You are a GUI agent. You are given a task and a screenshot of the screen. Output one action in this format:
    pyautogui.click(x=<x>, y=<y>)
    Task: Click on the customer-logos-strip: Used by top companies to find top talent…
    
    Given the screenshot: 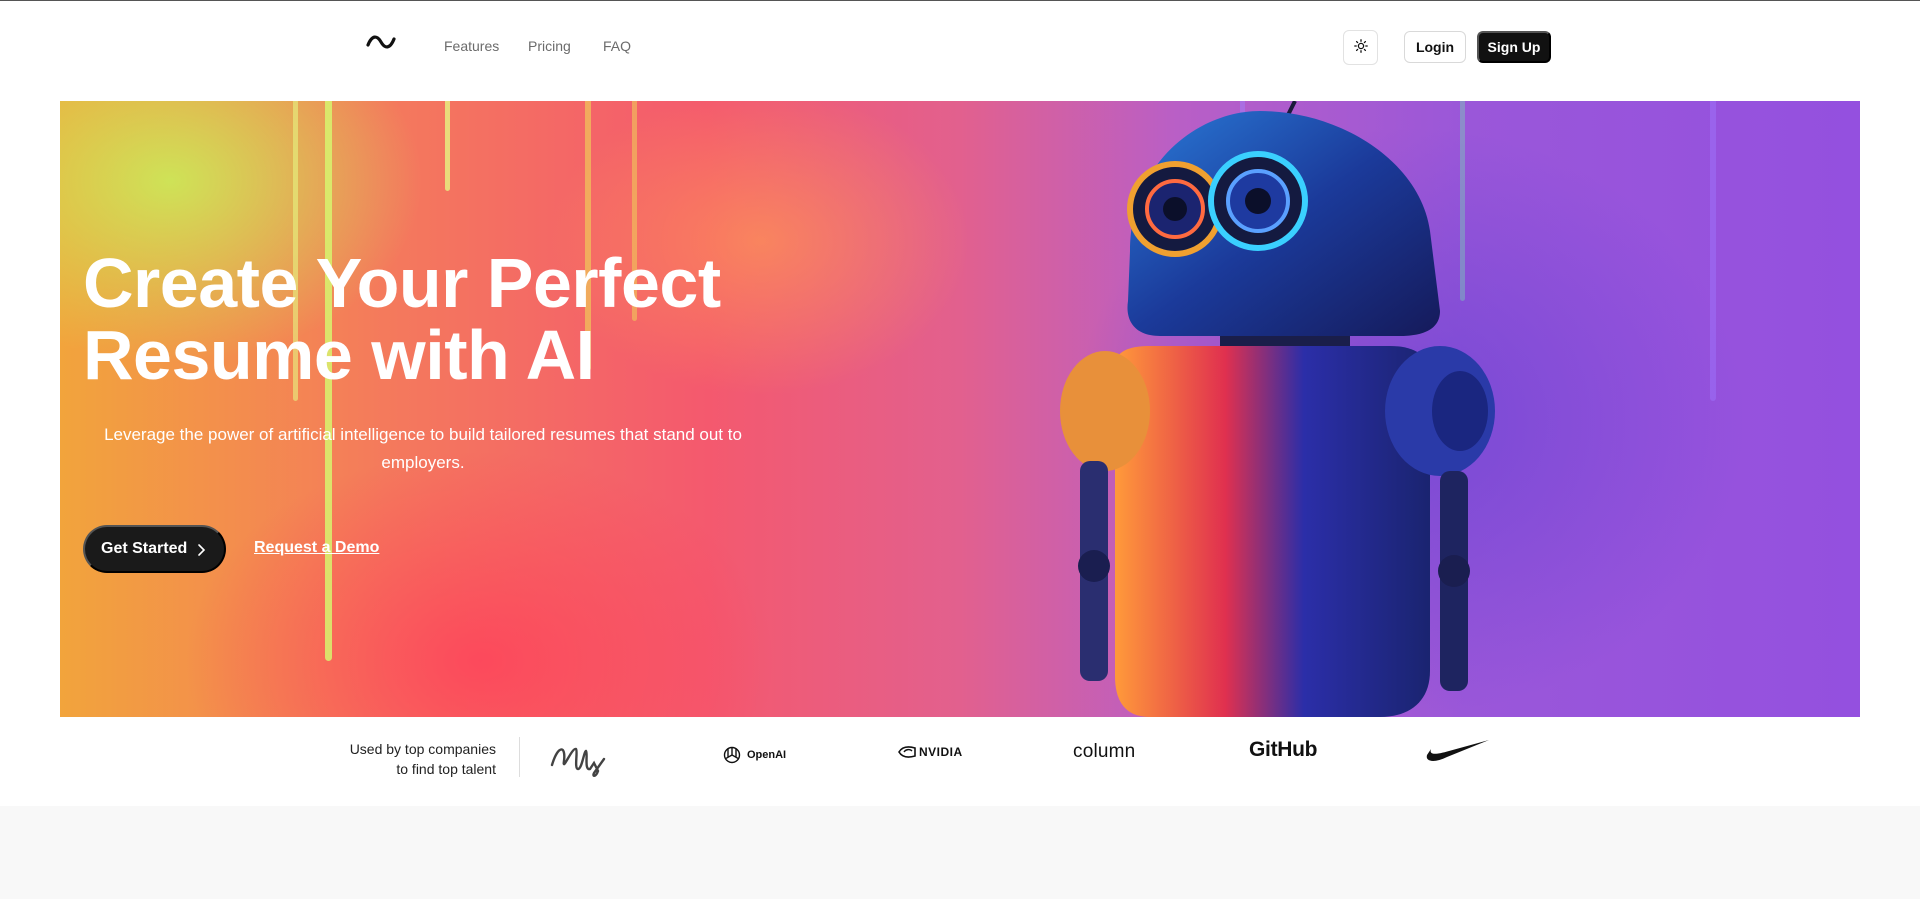 What is the action you would take?
    pyautogui.click(x=960, y=761)
    